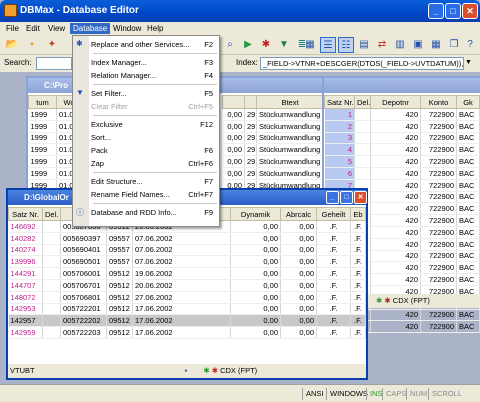  I want to click on detail-view-icon: ☷, so click(346, 45).